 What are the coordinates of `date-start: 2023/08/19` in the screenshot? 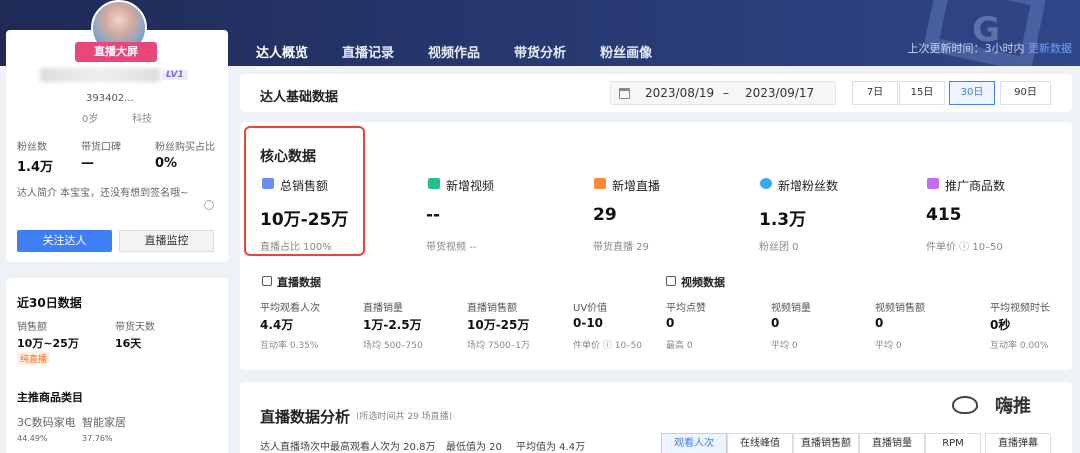 It's located at (680, 93).